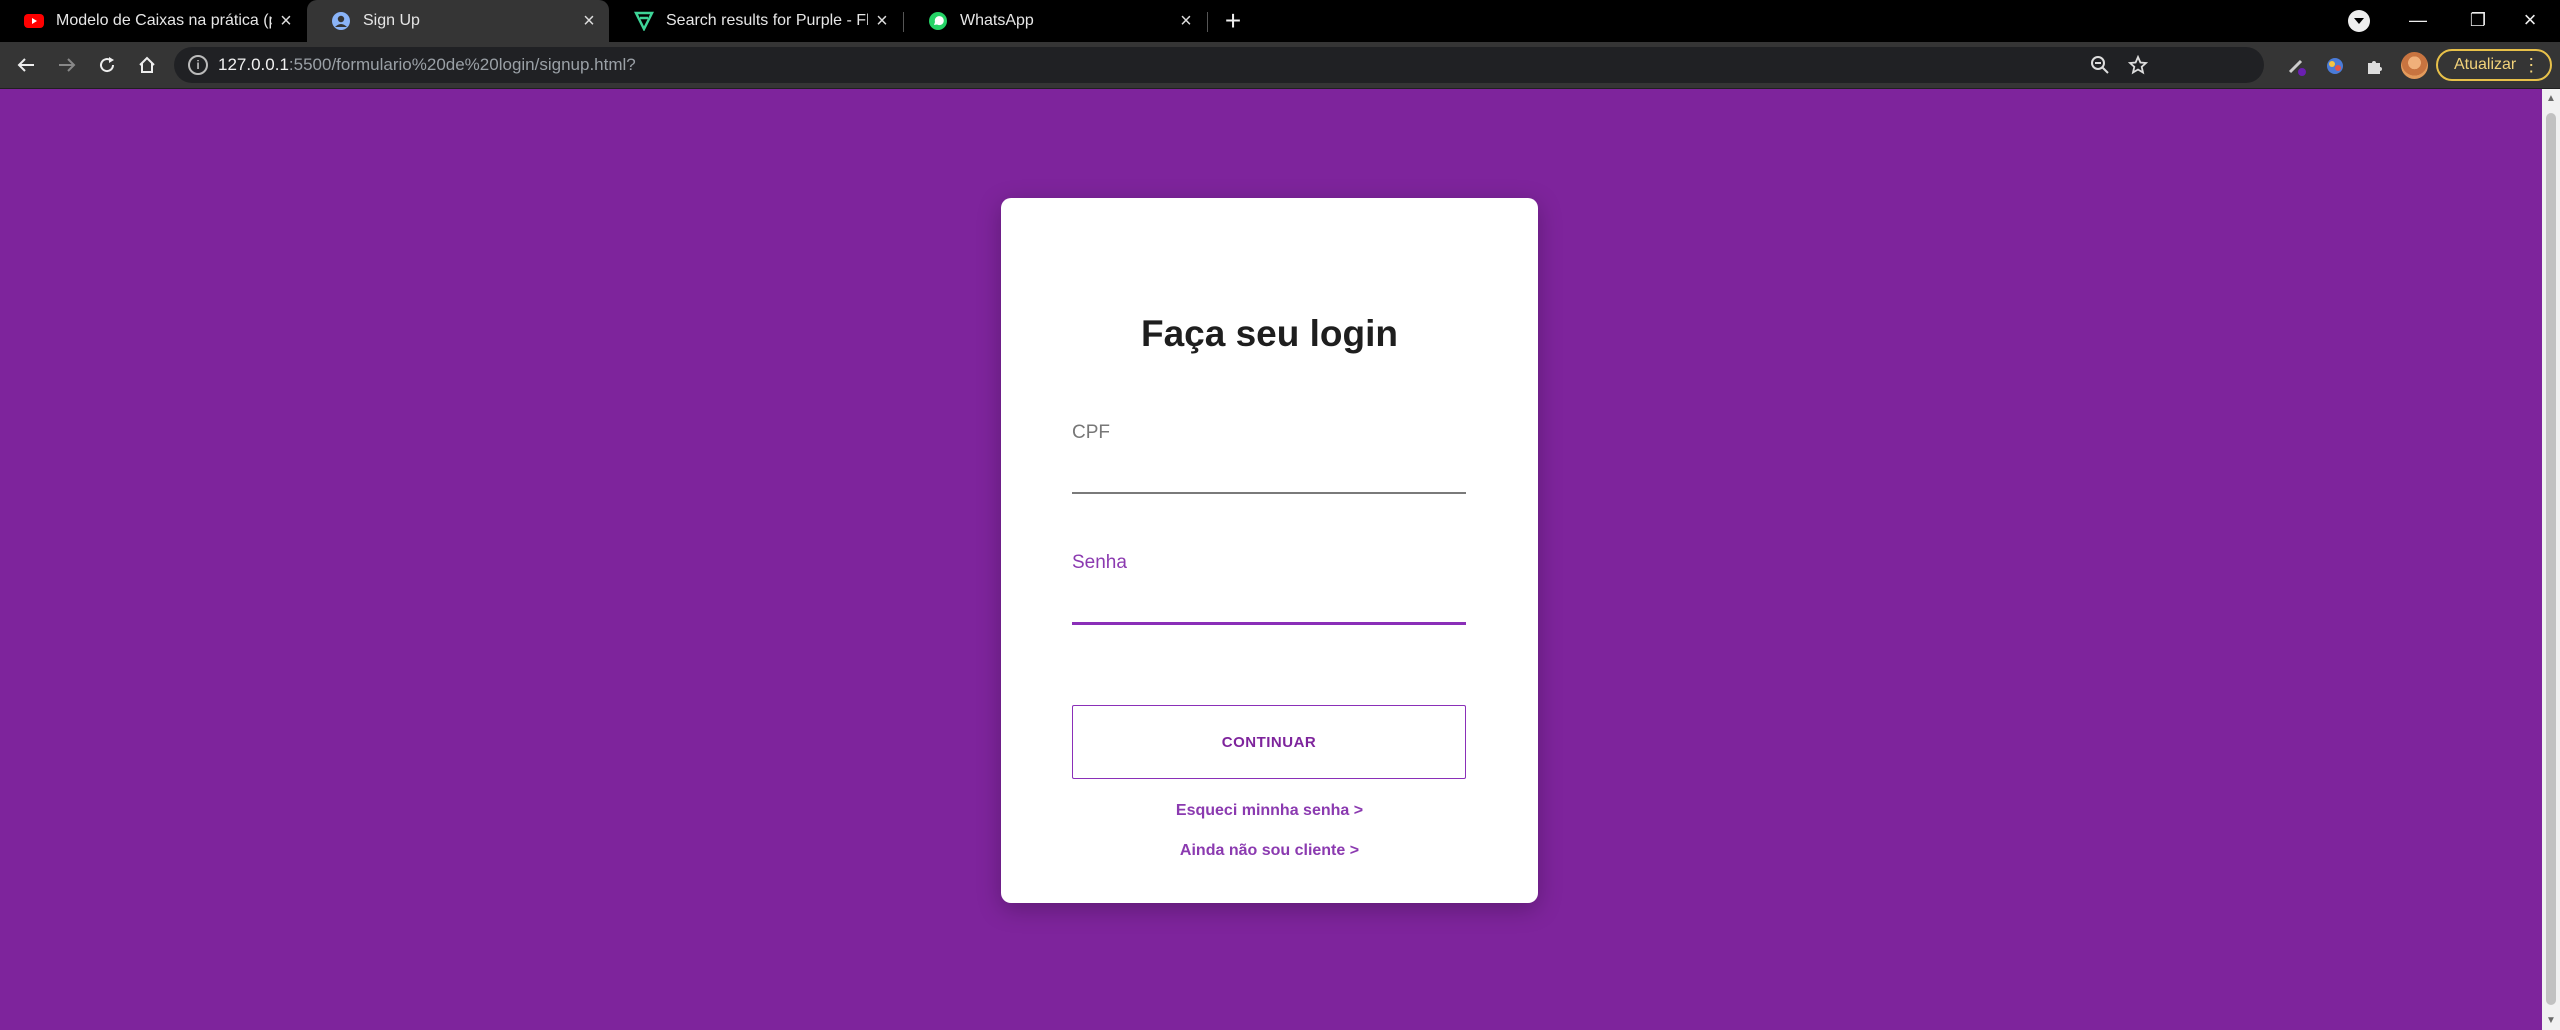  Describe the element at coordinates (1269, 473) in the screenshot. I see `cpf-input` at that location.